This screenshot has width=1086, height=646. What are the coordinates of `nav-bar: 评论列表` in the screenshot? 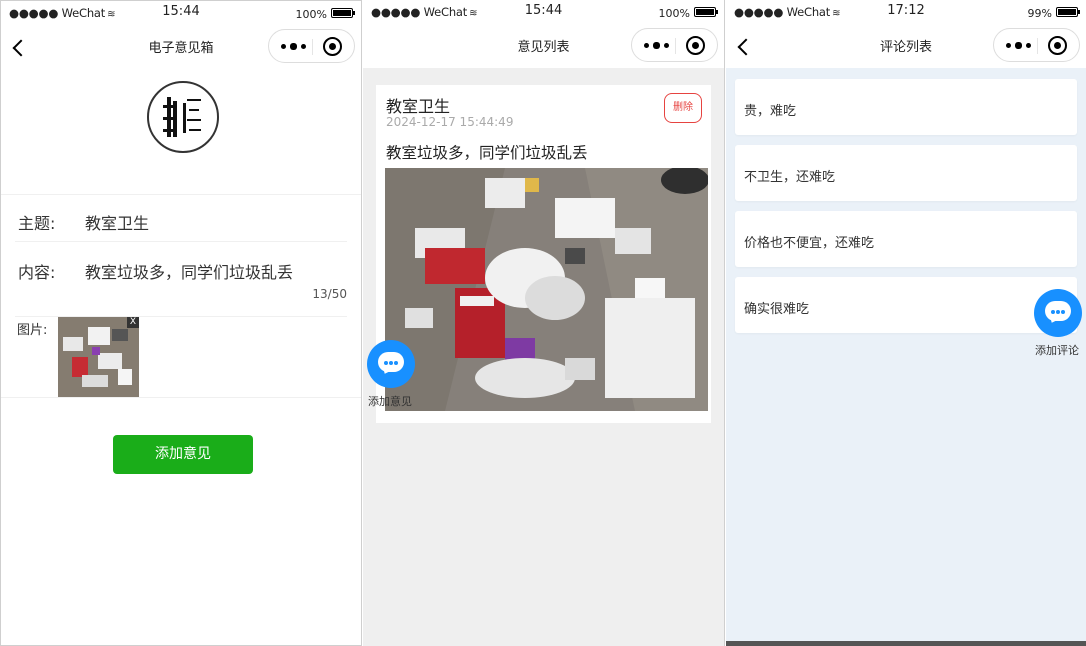 It's located at (906, 46).